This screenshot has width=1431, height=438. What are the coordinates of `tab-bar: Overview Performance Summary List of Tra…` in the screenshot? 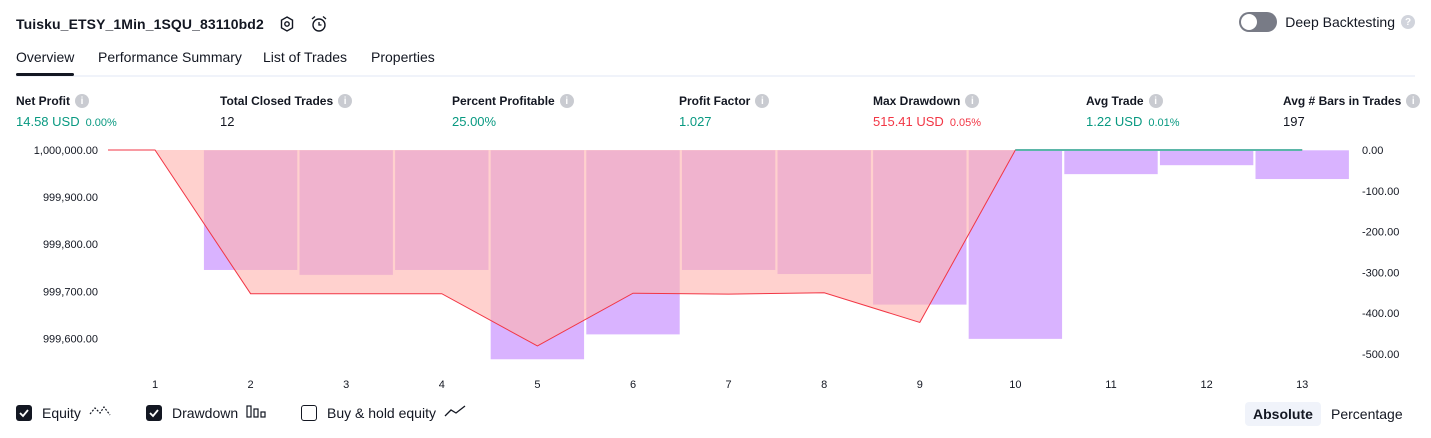 It's located at (715, 62).